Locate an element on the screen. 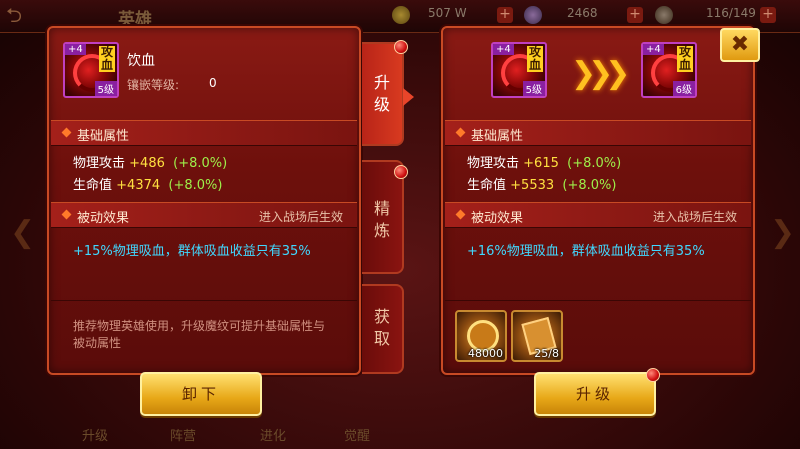  inlay-level-label: 镶嵌等级: is located at coordinates (153, 85).